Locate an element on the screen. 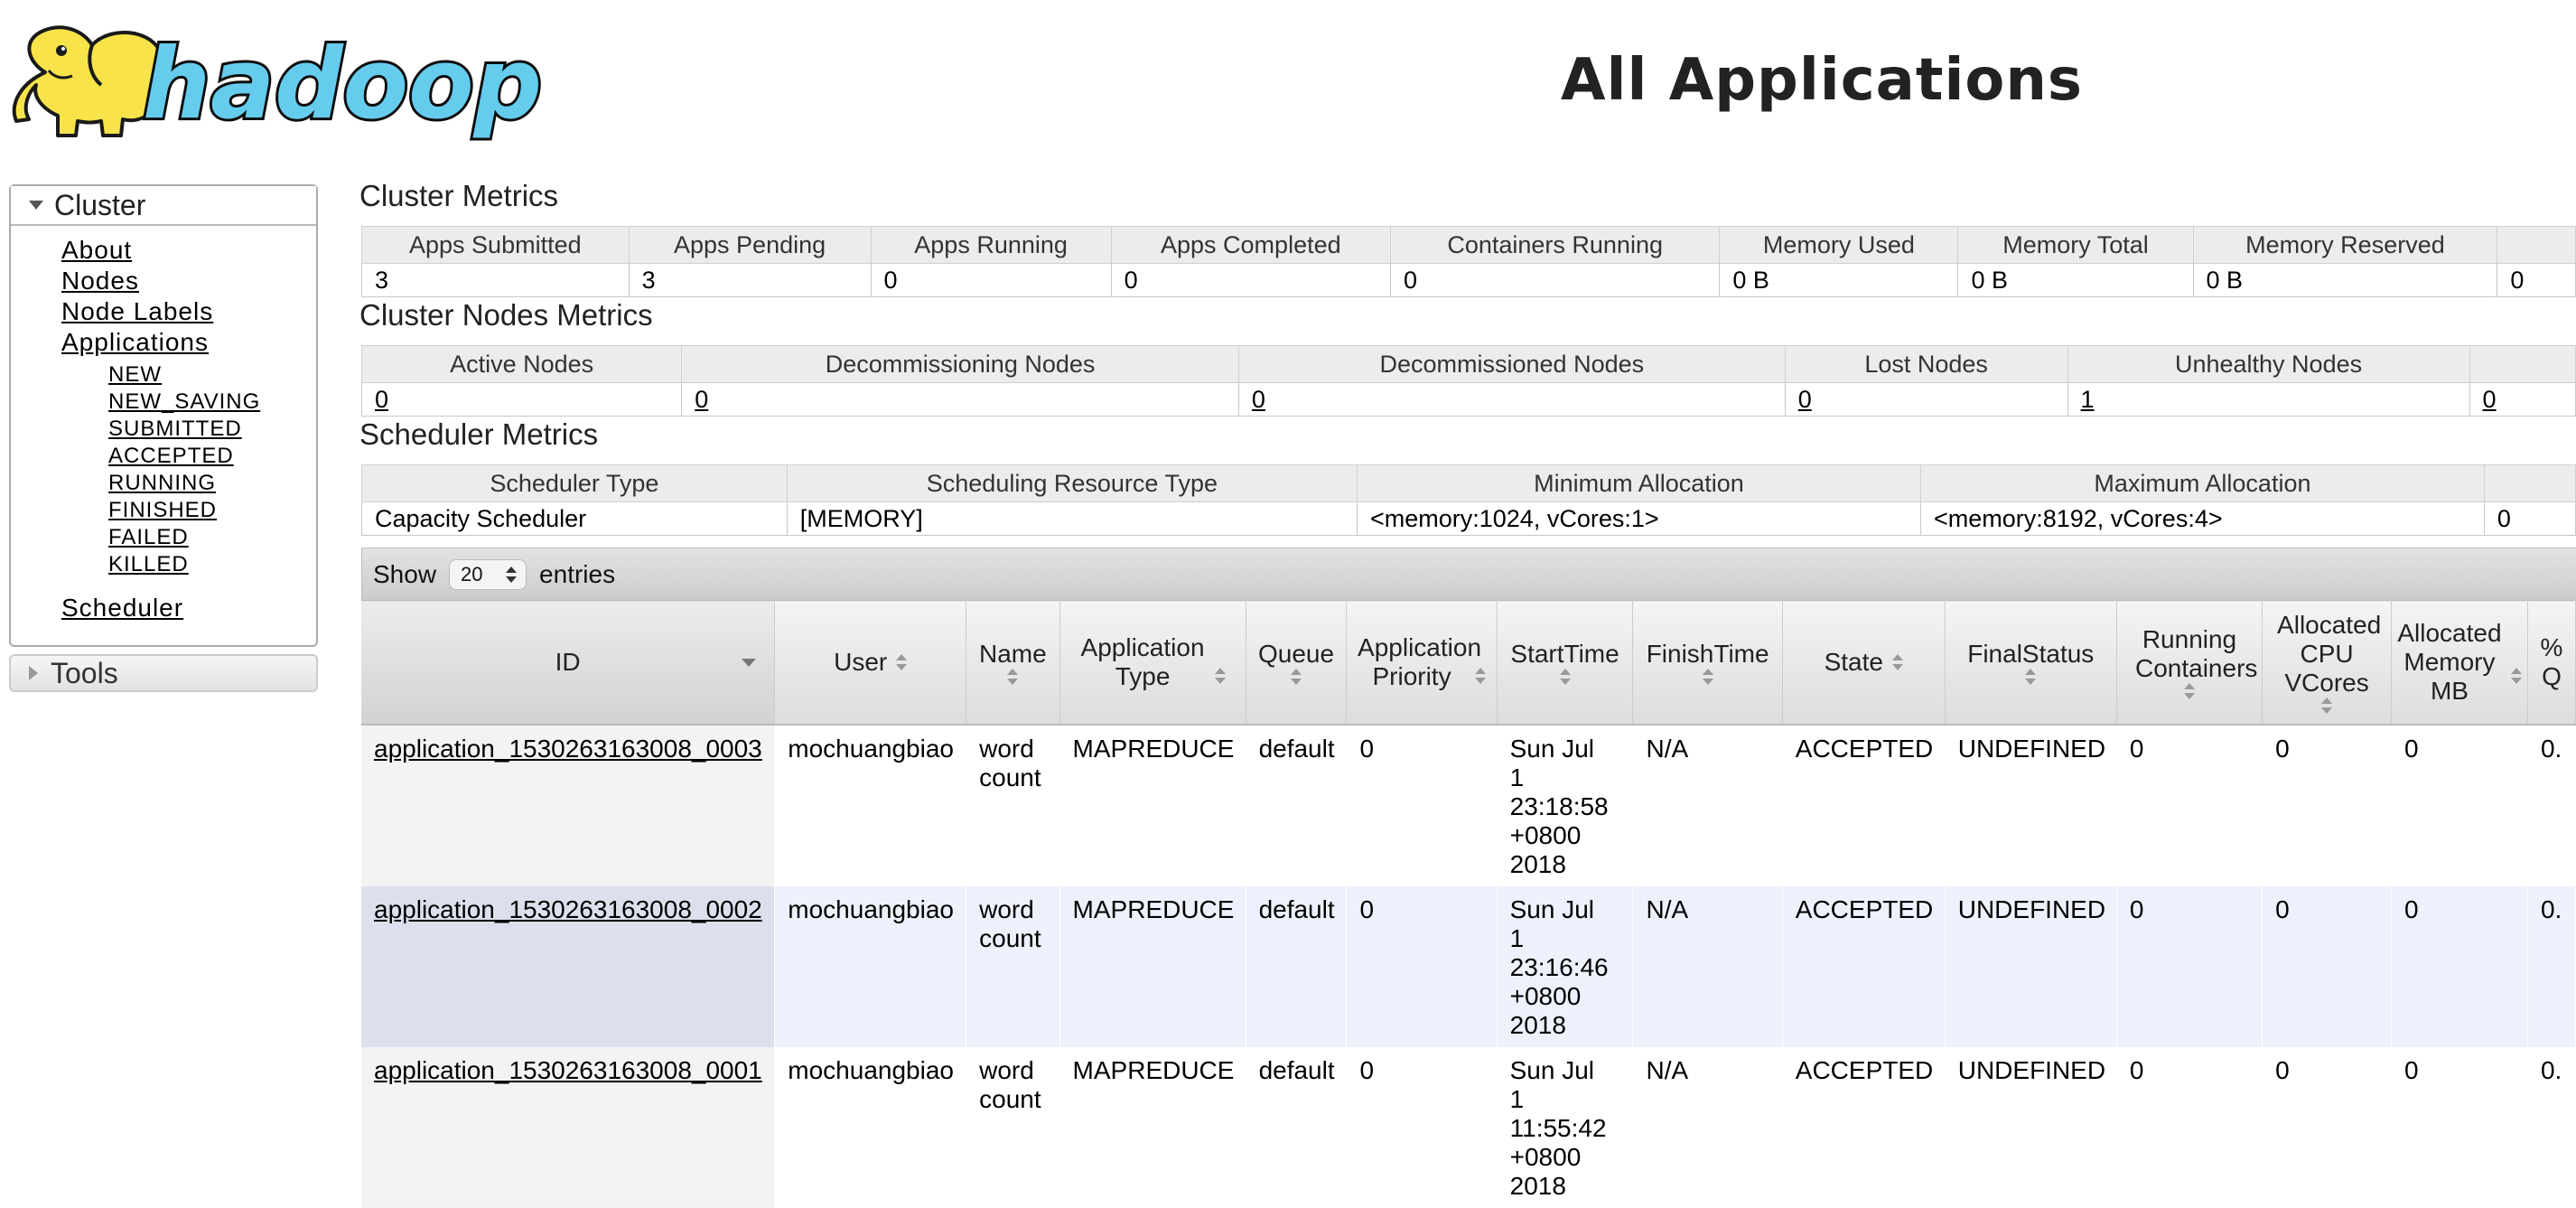 Image resolution: width=2576 pixels, height=1208 pixels. sidebar-state-killed: KILLED is located at coordinates (149, 564).